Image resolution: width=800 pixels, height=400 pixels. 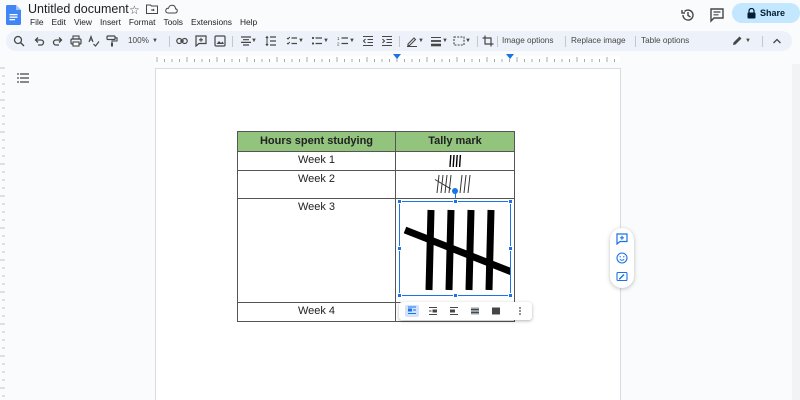 What do you see at coordinates (368, 41) in the screenshot?
I see `decrease-indent-icon` at bounding box center [368, 41].